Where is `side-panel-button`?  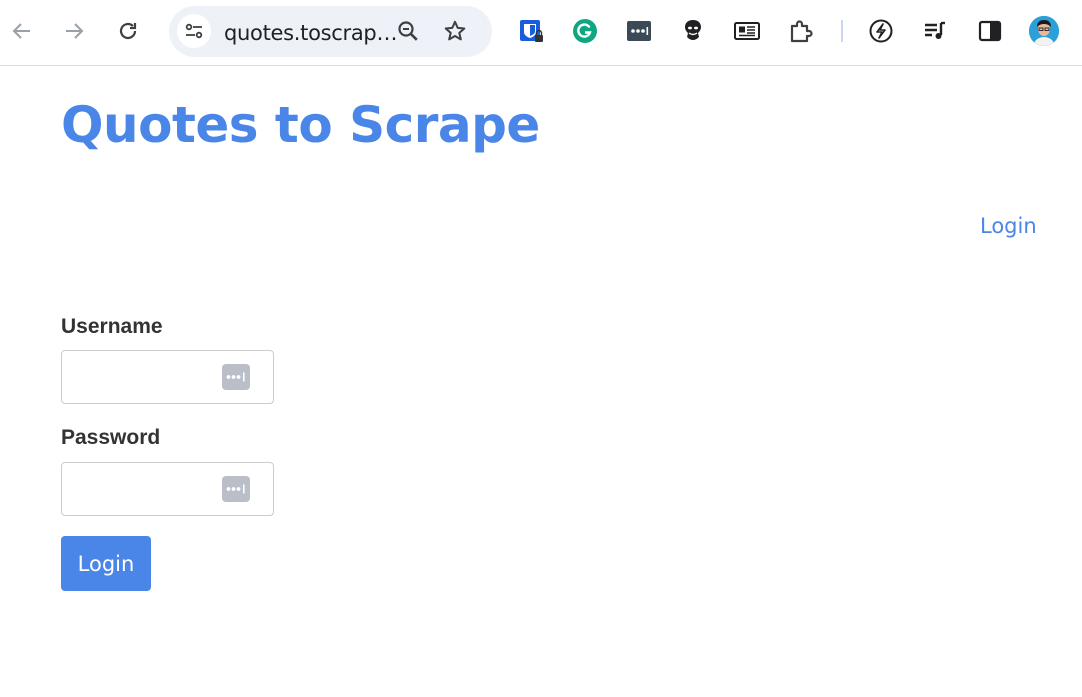
side-panel-button is located at coordinates (990, 31).